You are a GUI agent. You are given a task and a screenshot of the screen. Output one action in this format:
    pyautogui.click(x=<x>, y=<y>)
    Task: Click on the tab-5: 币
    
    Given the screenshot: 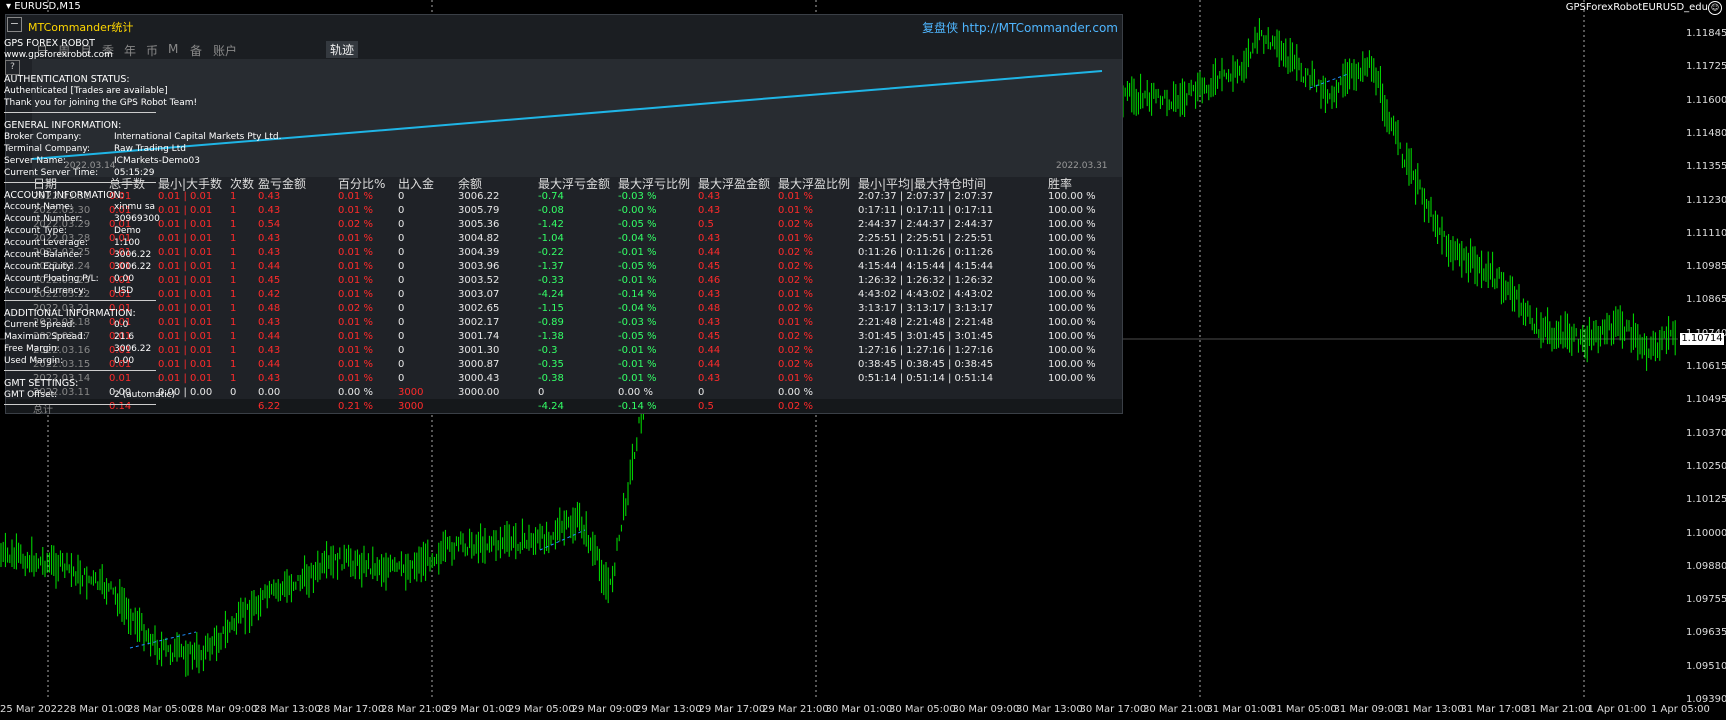 What is the action you would take?
    pyautogui.click(x=152, y=50)
    